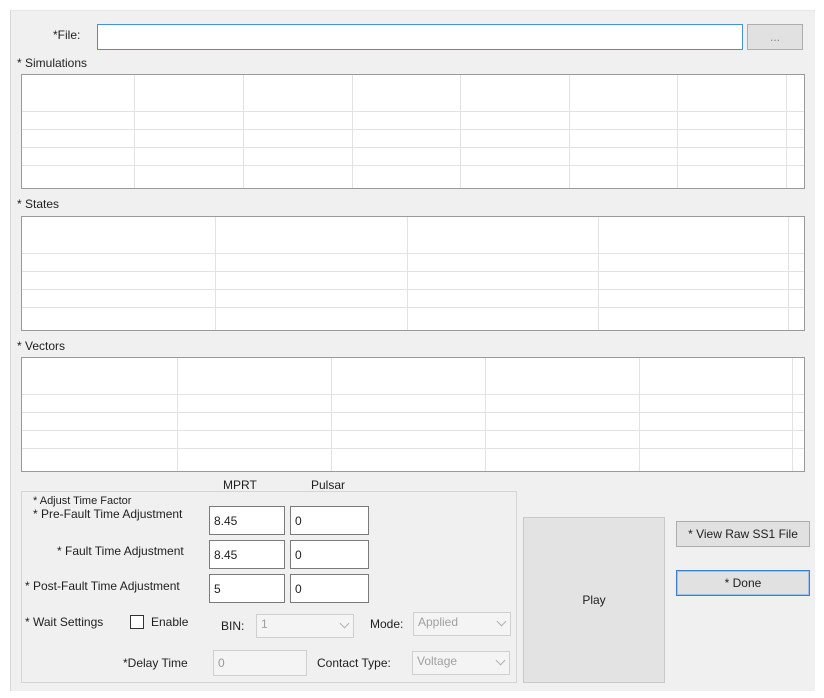 The width and height of the screenshot is (824, 698). What do you see at coordinates (328, 485) in the screenshot?
I see `pulsar-column-header: Pulsar` at bounding box center [328, 485].